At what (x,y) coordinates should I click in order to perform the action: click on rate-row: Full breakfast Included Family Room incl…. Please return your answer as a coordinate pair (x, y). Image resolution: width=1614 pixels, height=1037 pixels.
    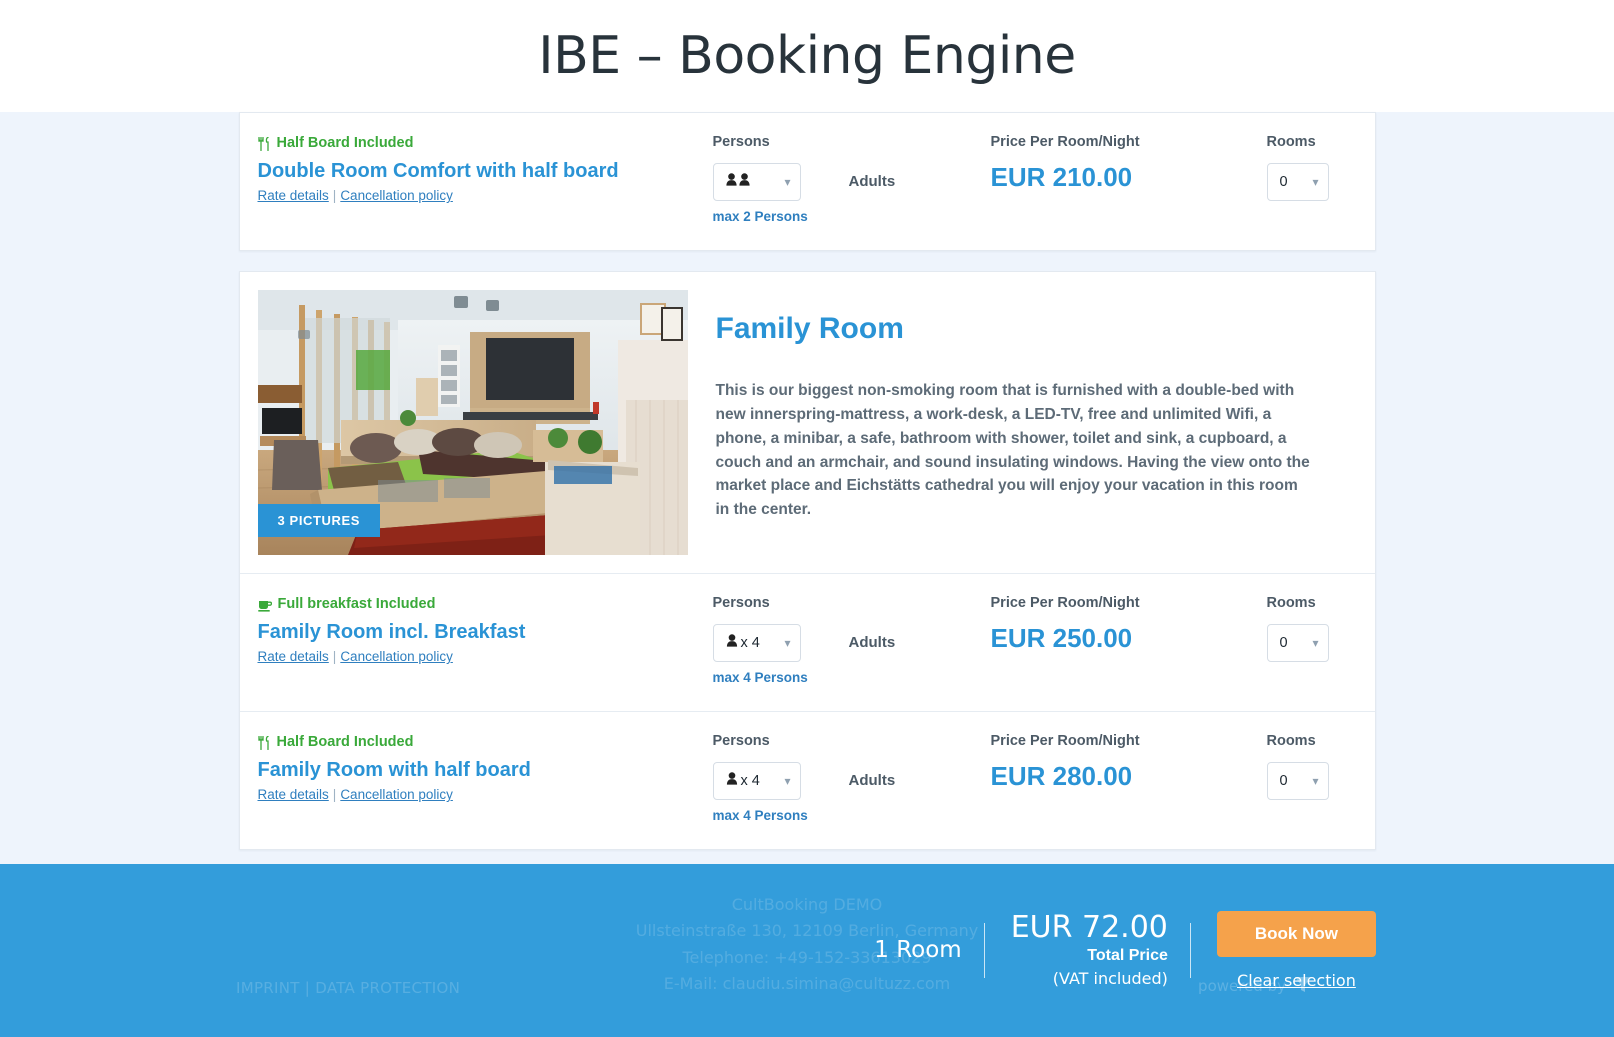
    Looking at the image, I should click on (807, 642).